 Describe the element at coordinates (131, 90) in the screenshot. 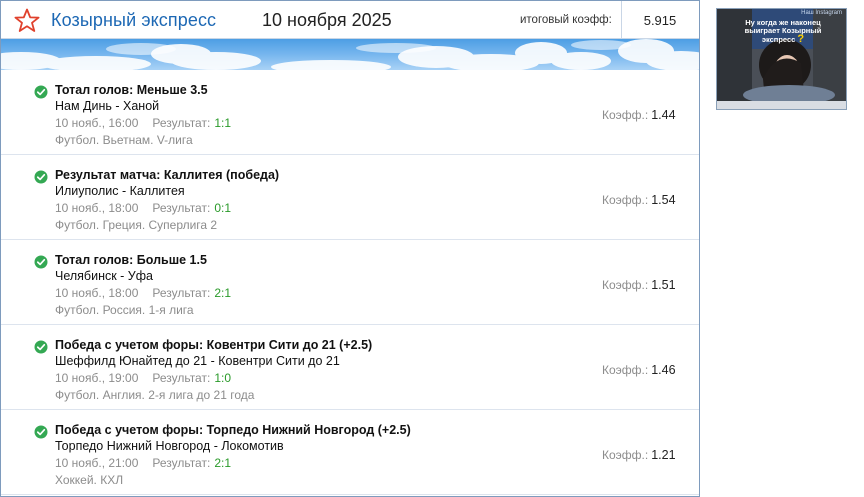

I see `bet-market: Тотал голов: Меньше 3.5` at that location.